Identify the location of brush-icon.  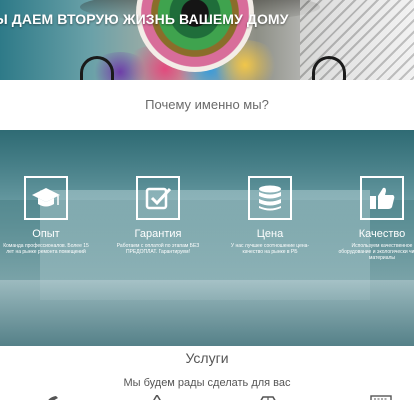
(52, 396).